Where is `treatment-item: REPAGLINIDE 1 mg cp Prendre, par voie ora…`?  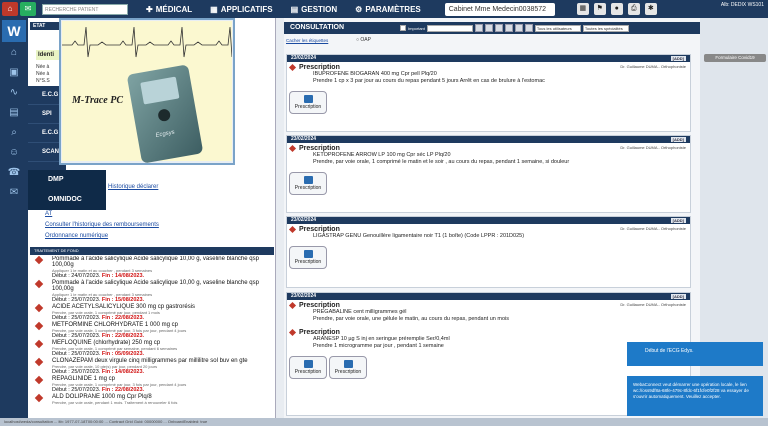 treatment-item: REPAGLINIDE 1 mg cp Prendre, par voie ora… is located at coordinates (152, 384).